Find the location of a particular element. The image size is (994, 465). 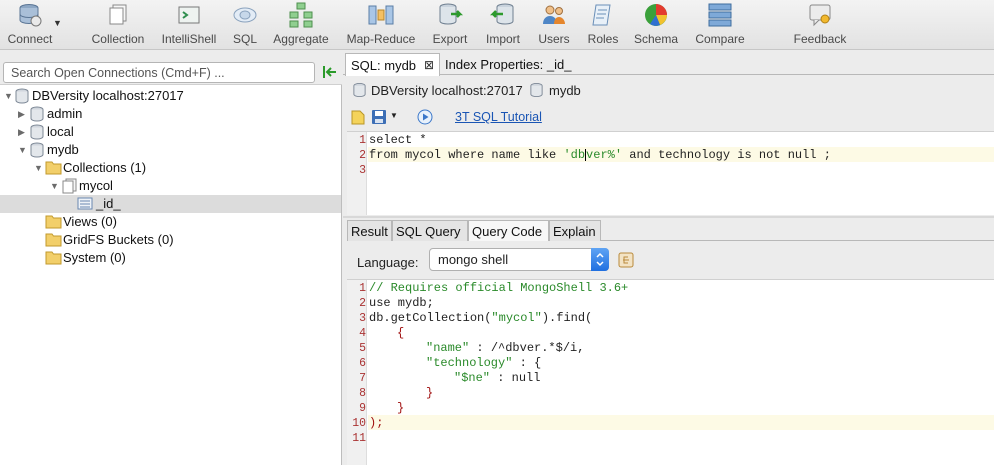

tree-node-db-admin: ▶ admin is located at coordinates (170, 114).